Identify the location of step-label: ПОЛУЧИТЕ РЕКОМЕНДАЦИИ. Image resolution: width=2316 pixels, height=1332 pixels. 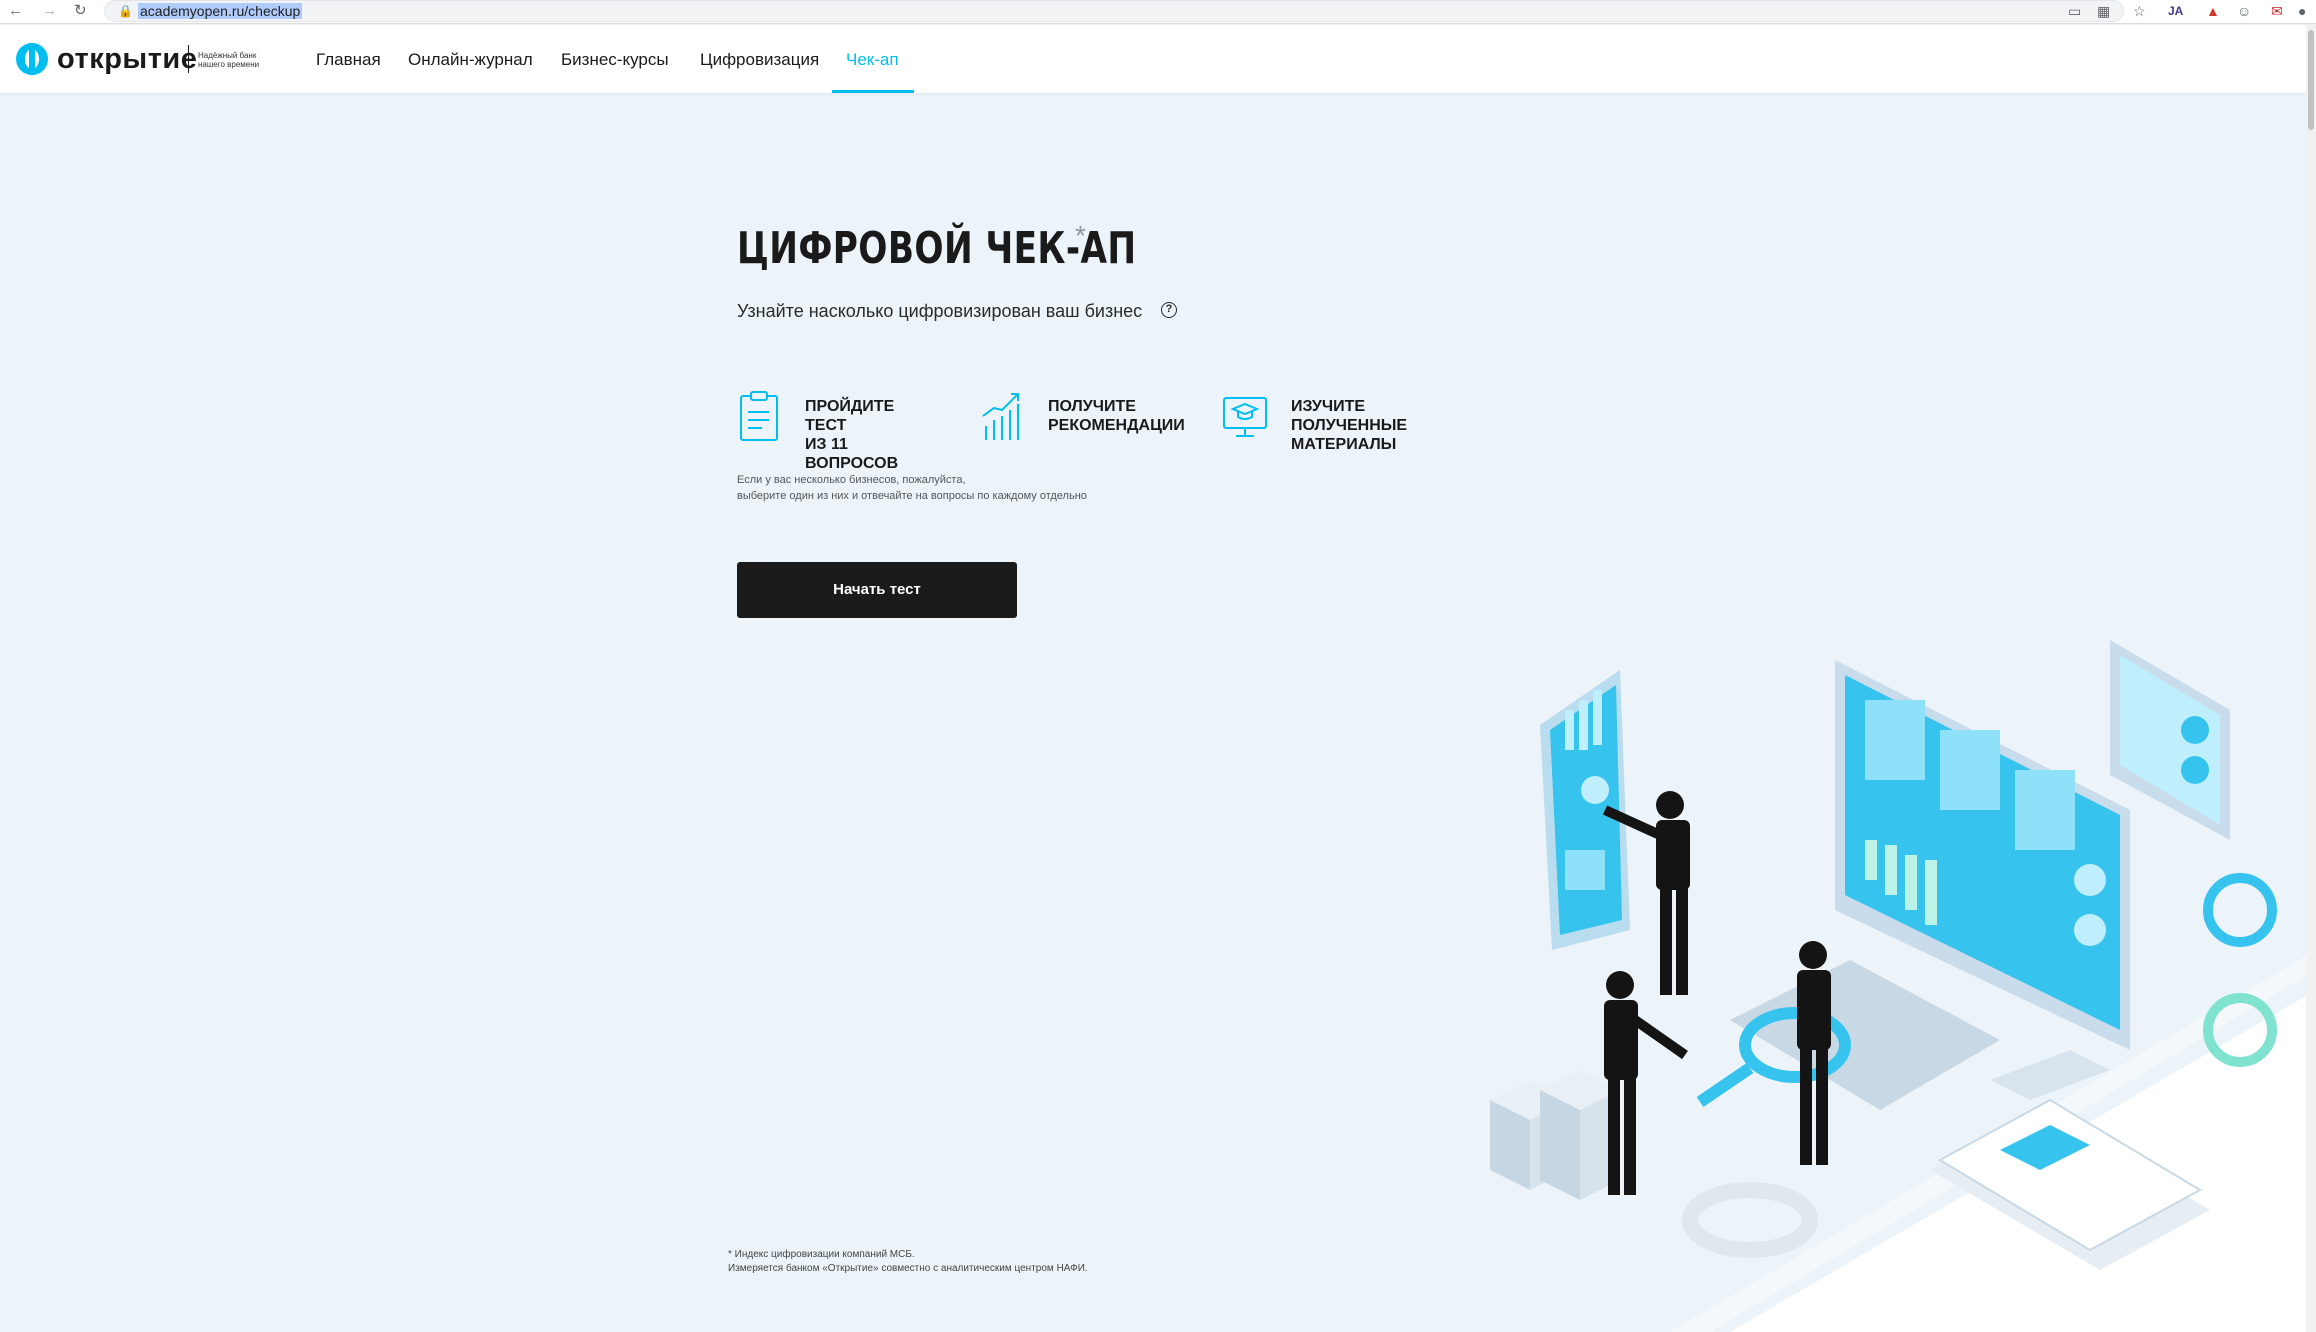
(1116, 416).